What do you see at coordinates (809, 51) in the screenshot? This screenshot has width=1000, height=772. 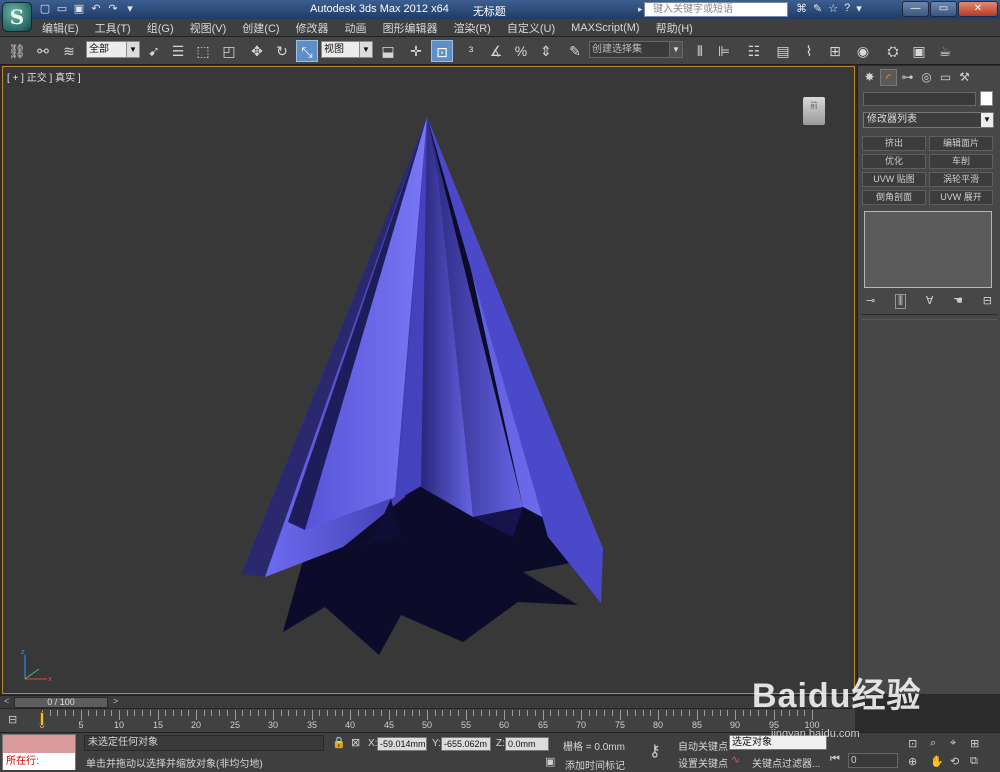 I see `curve-editor-icon: ⌇` at bounding box center [809, 51].